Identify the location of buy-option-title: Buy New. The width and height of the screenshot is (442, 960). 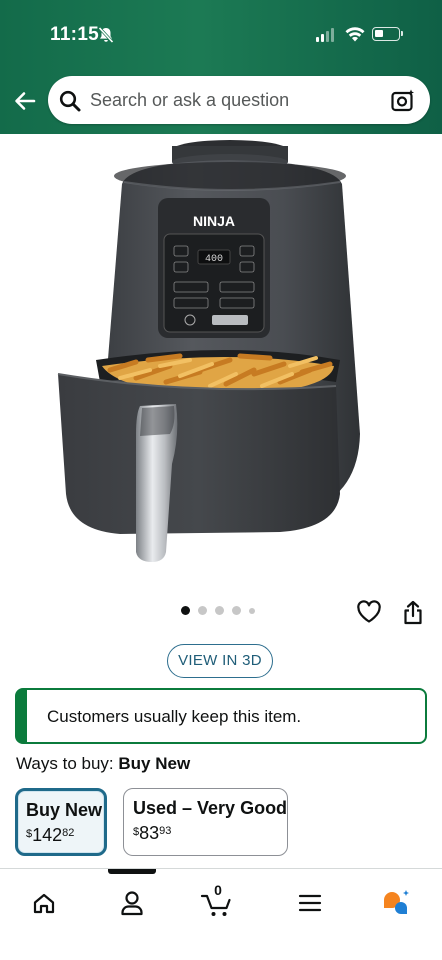
(64, 810).